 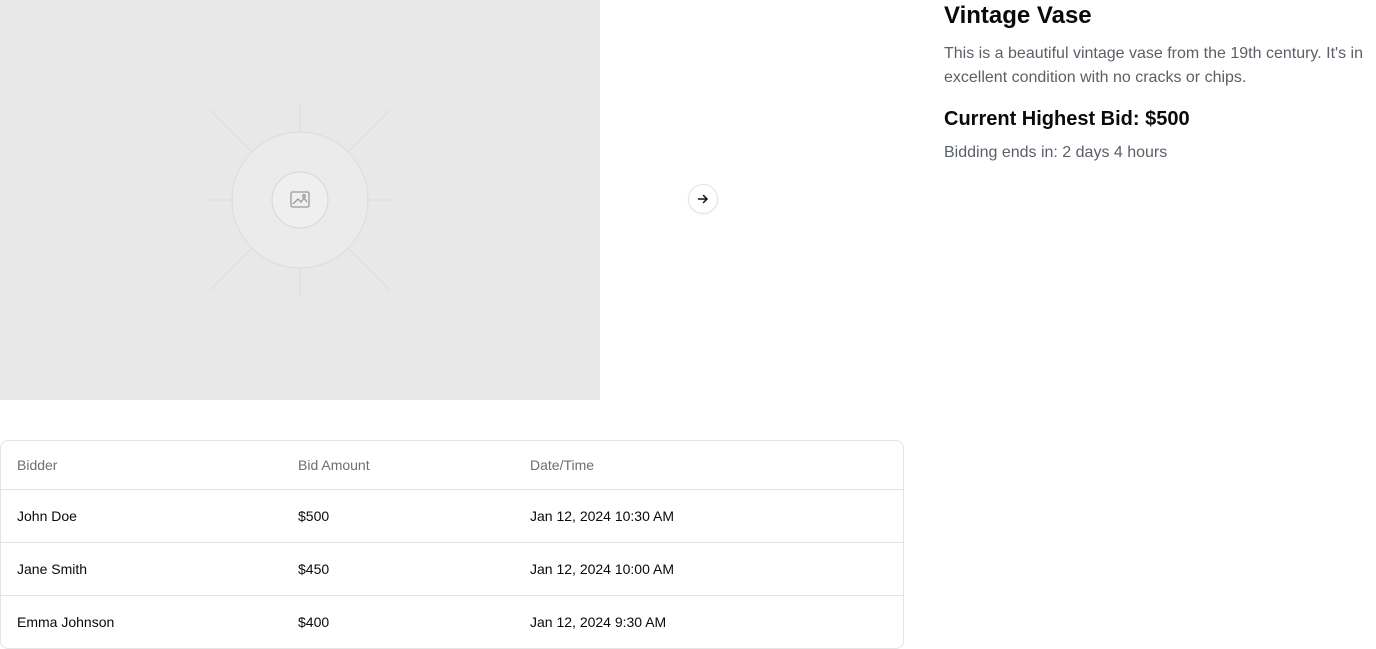 I want to click on bid-amount-cell: $450, so click(x=398, y=569).